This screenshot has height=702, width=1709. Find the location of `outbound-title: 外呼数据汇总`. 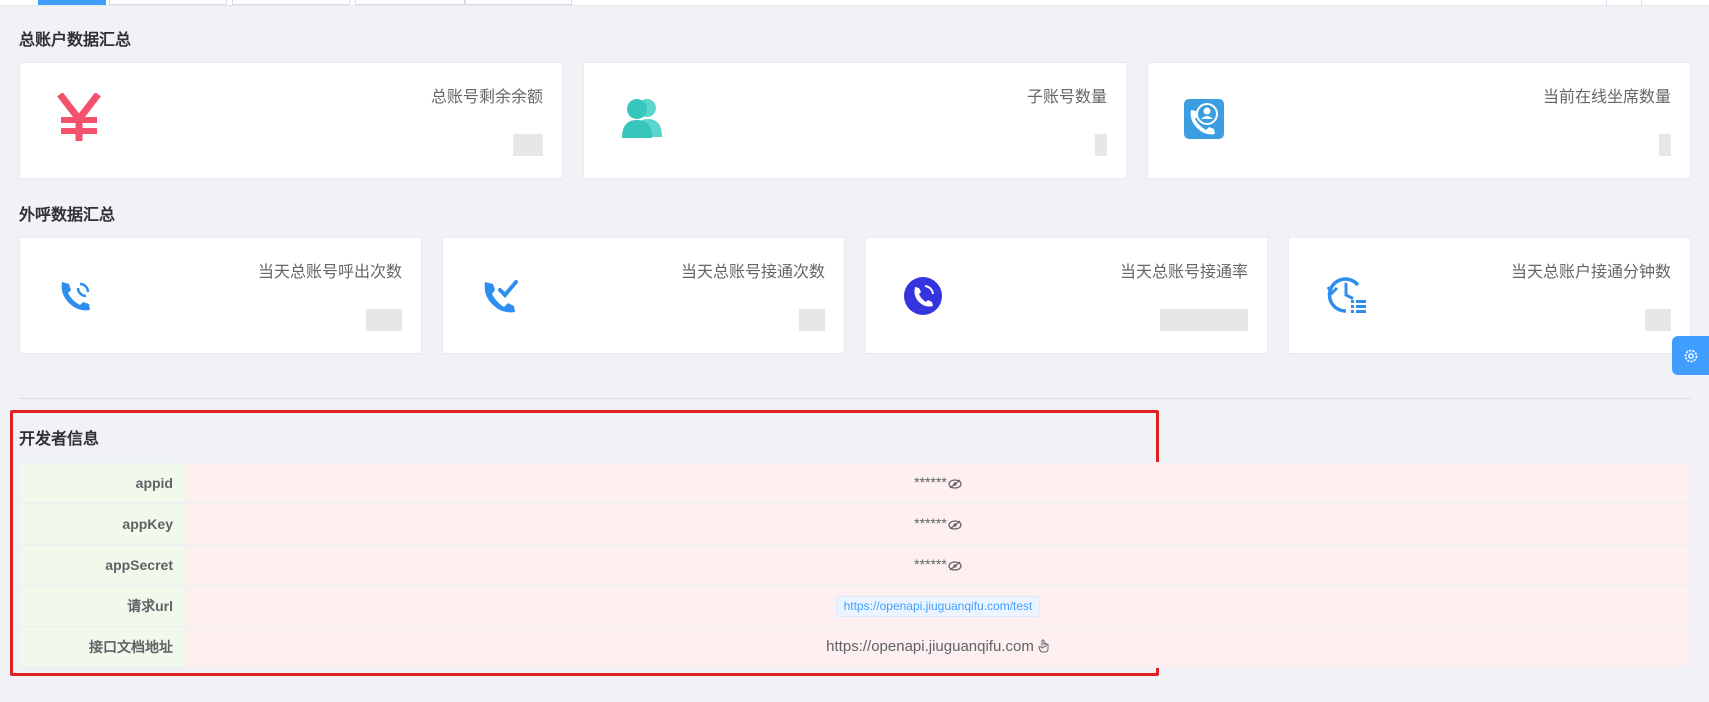

outbound-title: 外呼数据汇总 is located at coordinates (67, 215).